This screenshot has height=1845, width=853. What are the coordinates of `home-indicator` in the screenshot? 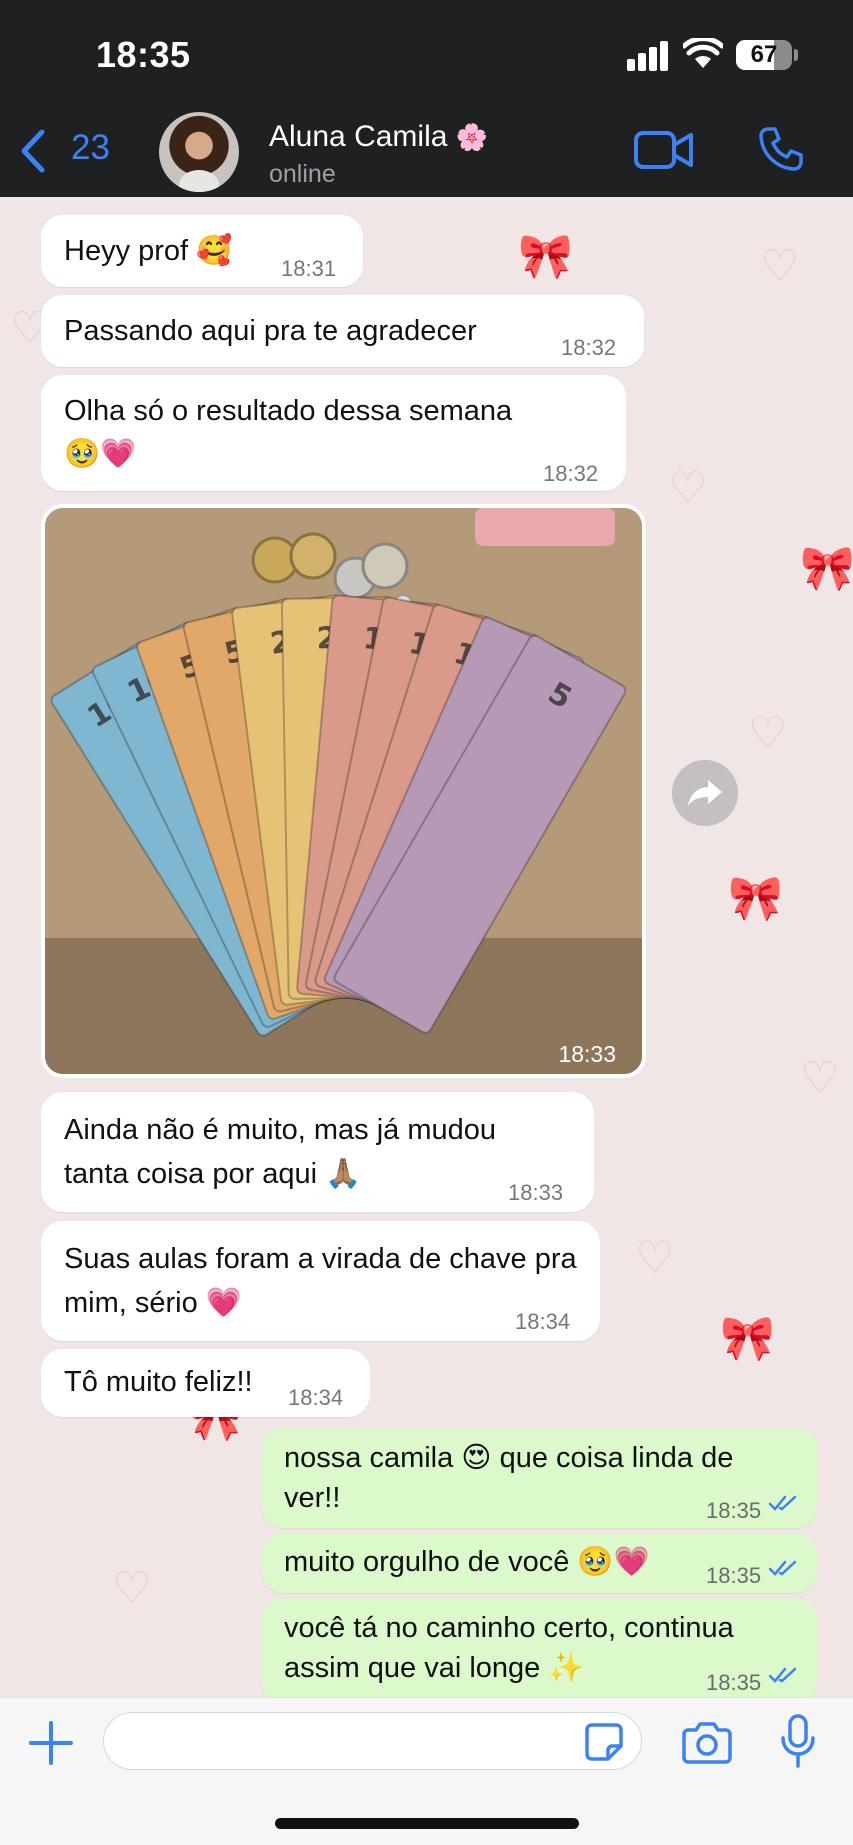 It's located at (427, 1823).